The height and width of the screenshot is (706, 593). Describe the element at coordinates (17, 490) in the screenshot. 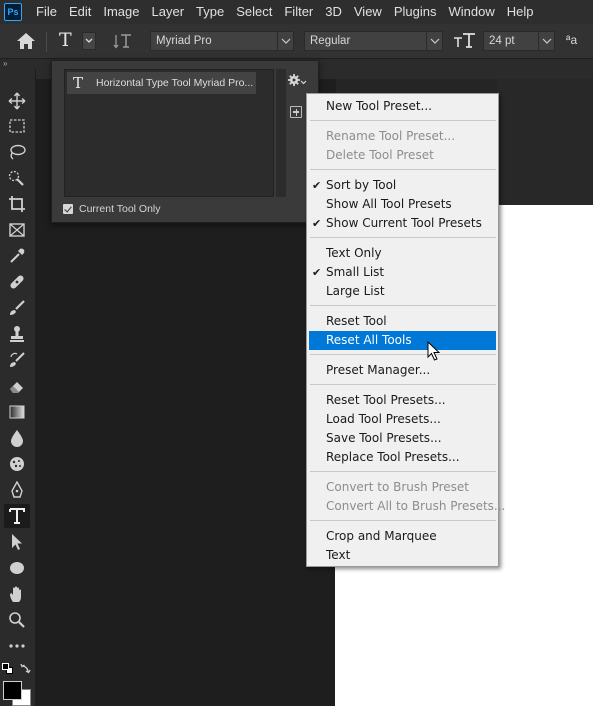

I see `pen-icon` at that location.